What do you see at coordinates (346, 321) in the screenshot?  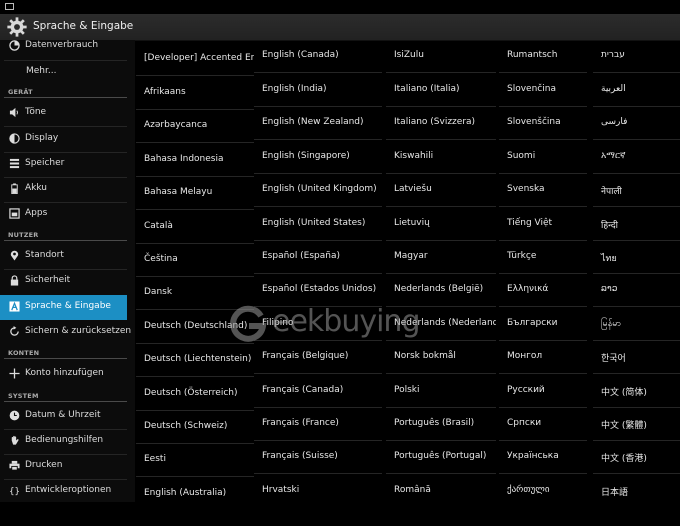 I see `watermark-text: eekbuying` at bounding box center [346, 321].